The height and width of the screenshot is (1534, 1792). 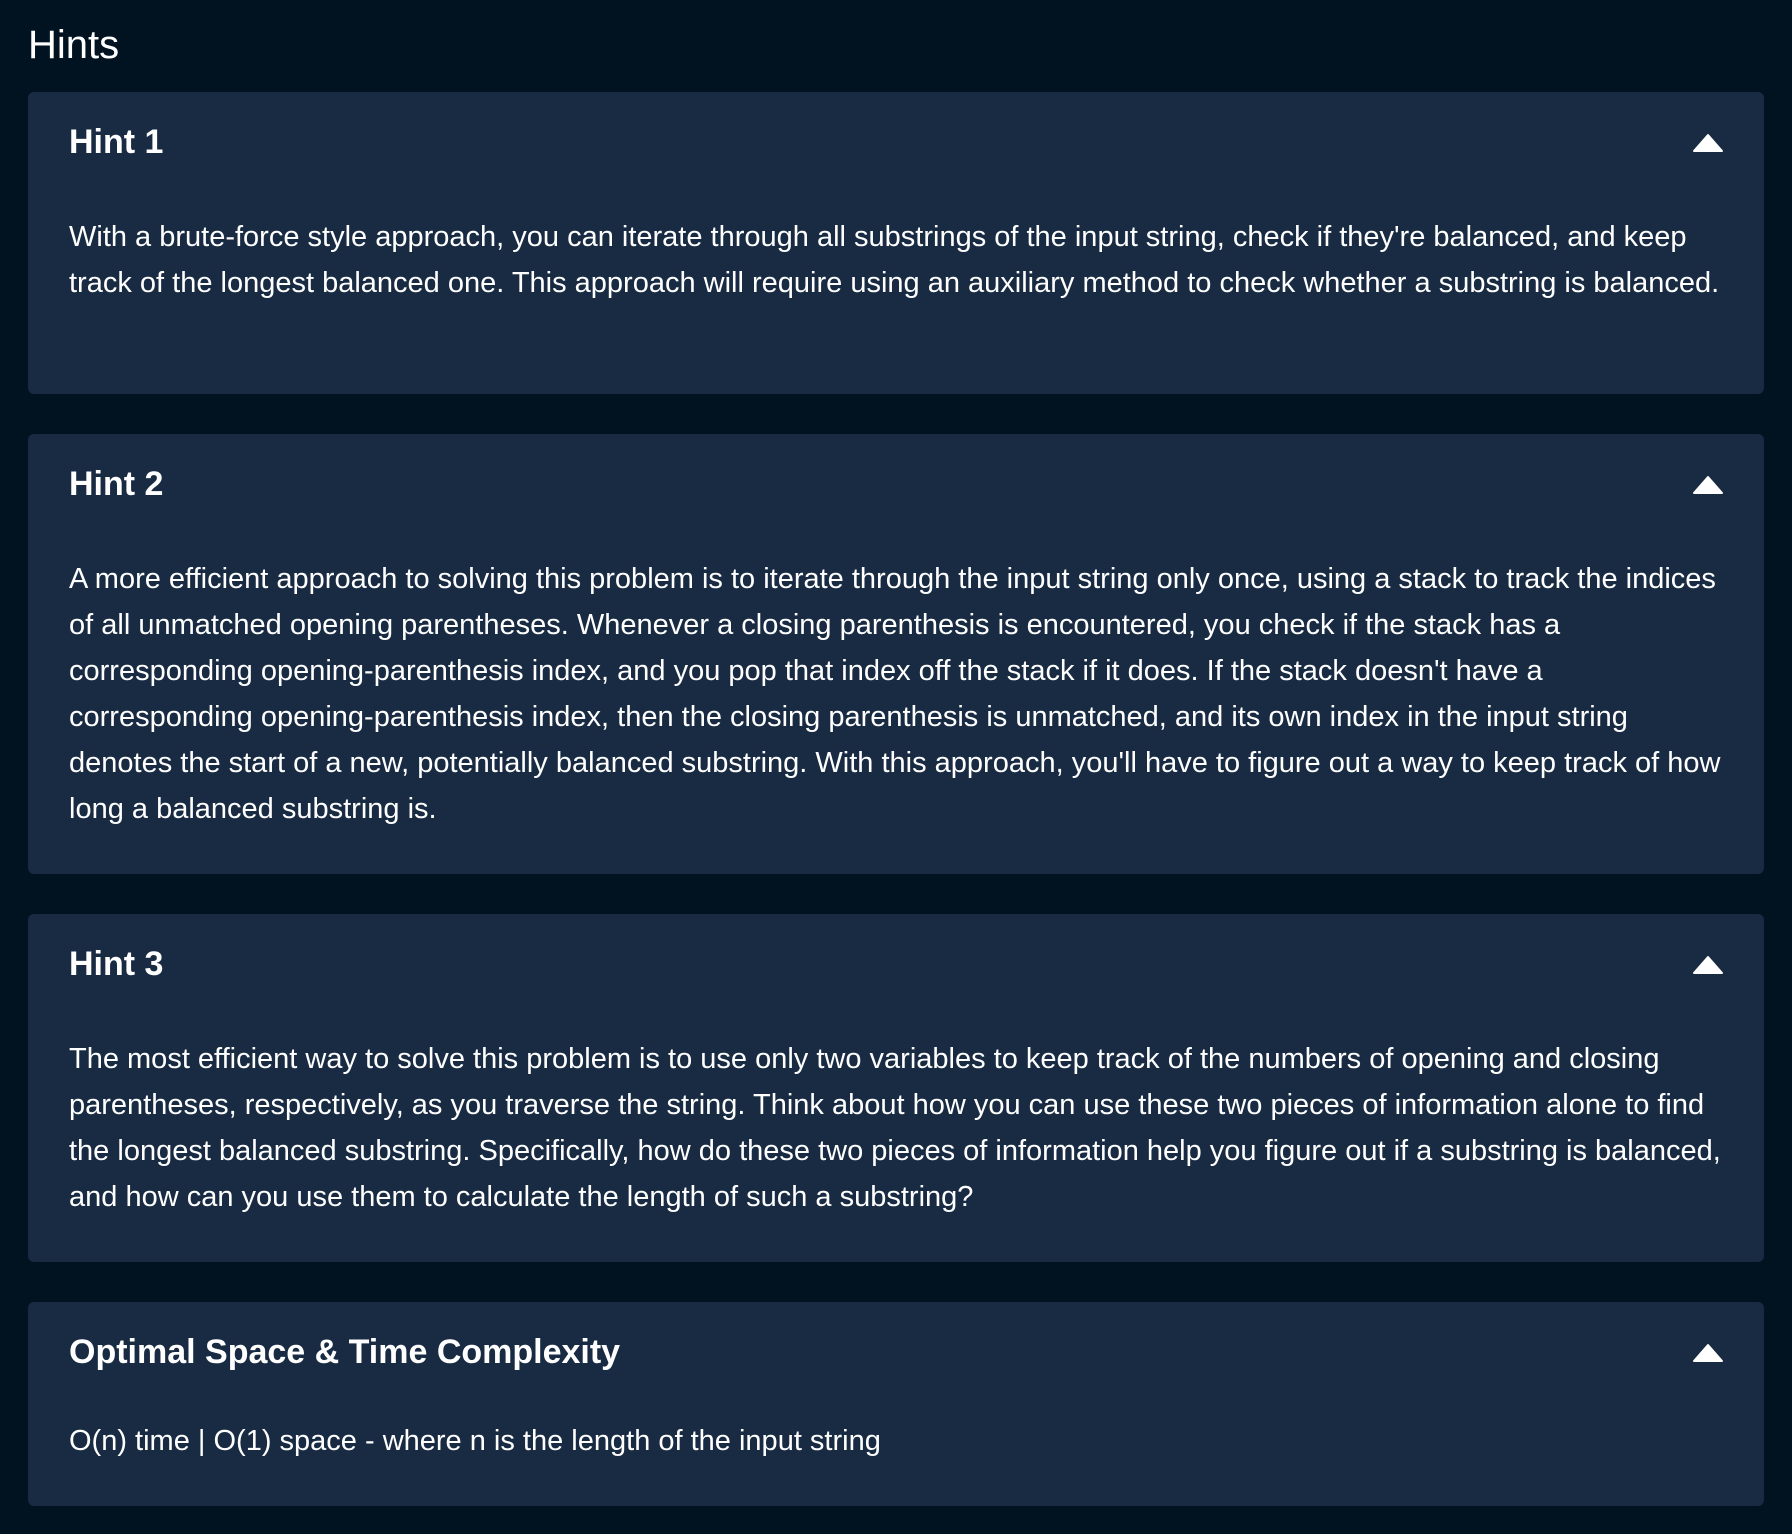 What do you see at coordinates (116, 484) in the screenshot?
I see `hint-2-title: Hint 2` at bounding box center [116, 484].